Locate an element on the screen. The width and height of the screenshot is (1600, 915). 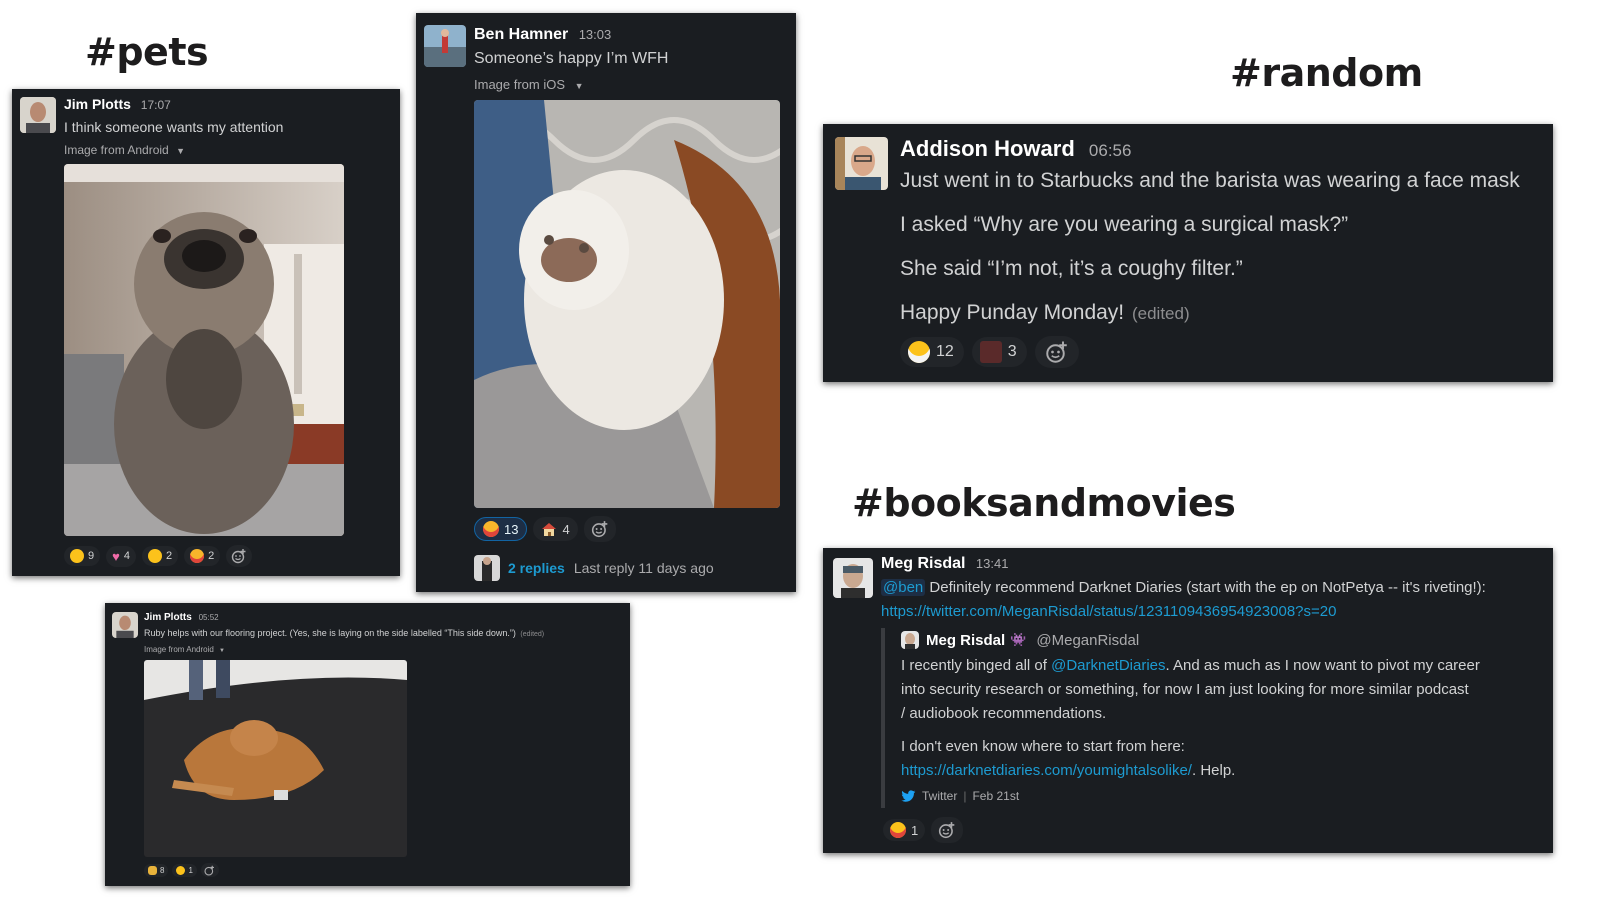
message-text: I think someone wants my attention is located at coordinates (174, 127).